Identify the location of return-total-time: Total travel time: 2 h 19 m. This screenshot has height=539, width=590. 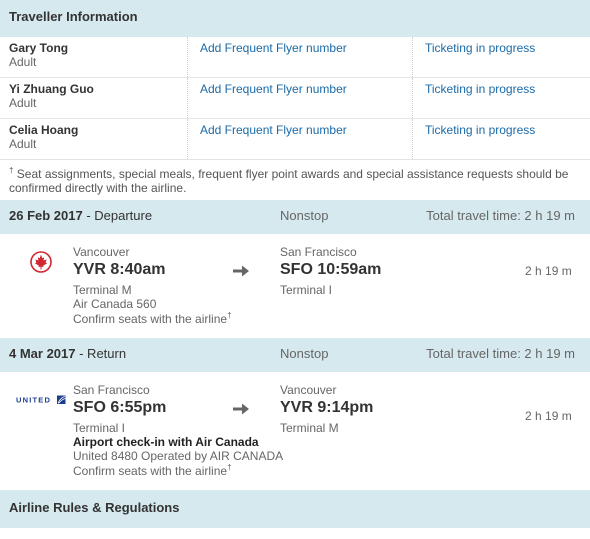
(500, 353).